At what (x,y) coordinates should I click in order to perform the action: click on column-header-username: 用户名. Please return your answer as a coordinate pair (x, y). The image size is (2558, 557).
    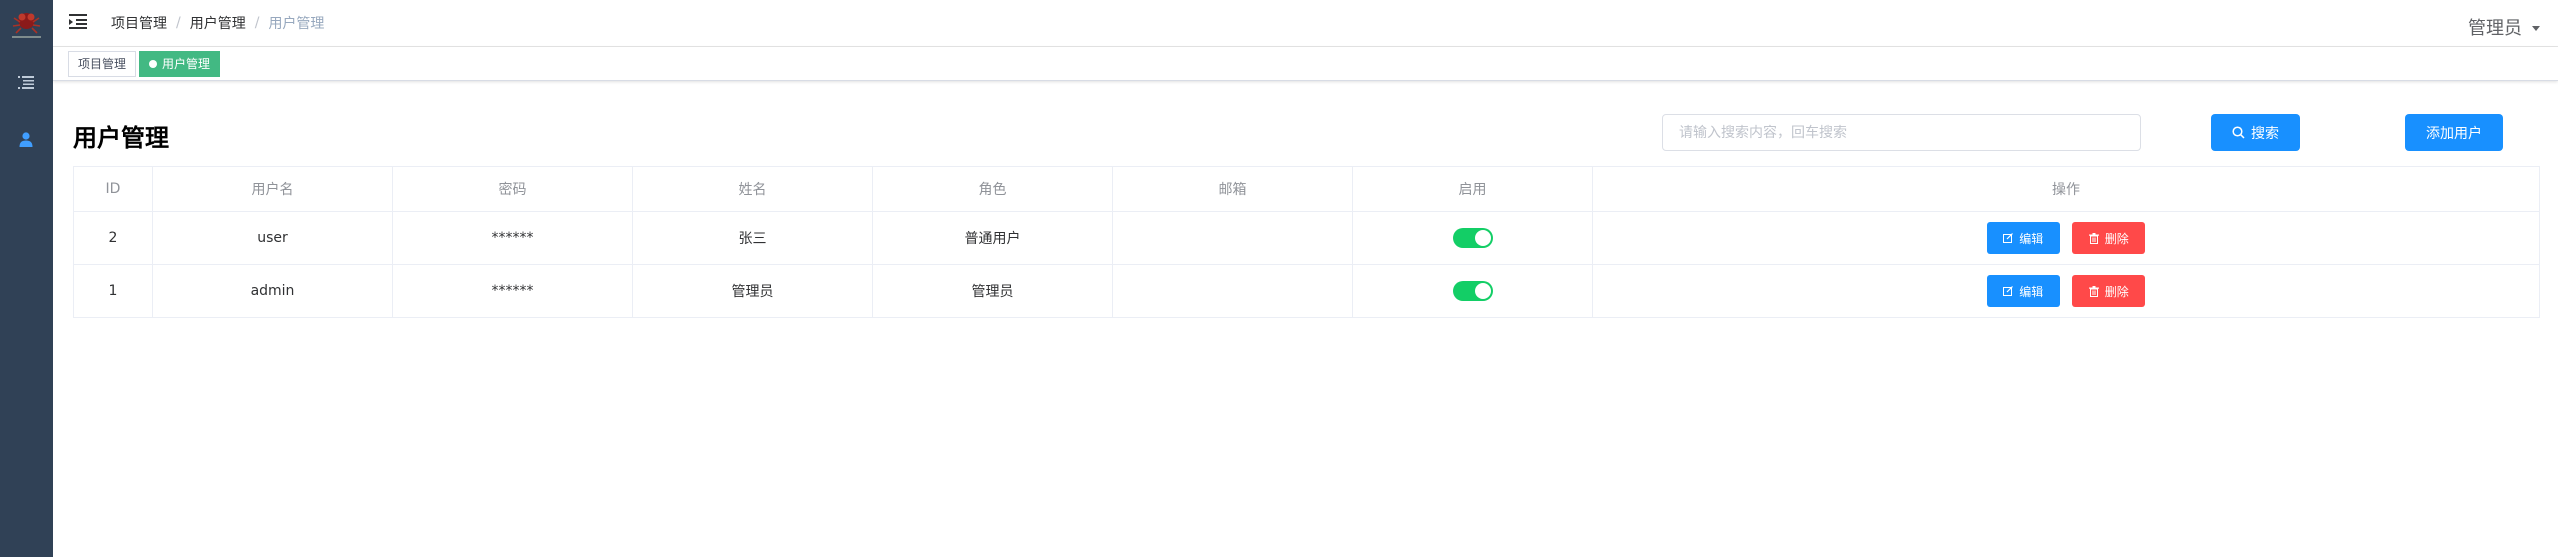
    Looking at the image, I should click on (272, 189).